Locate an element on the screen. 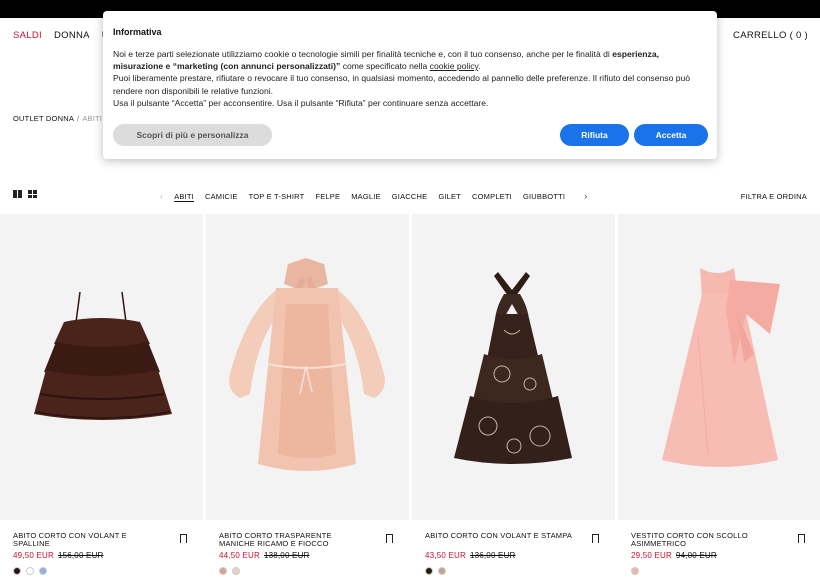 The height and width of the screenshot is (577, 820). learn-more-customize-button: Scopri di più e personalizza is located at coordinates (192, 135).